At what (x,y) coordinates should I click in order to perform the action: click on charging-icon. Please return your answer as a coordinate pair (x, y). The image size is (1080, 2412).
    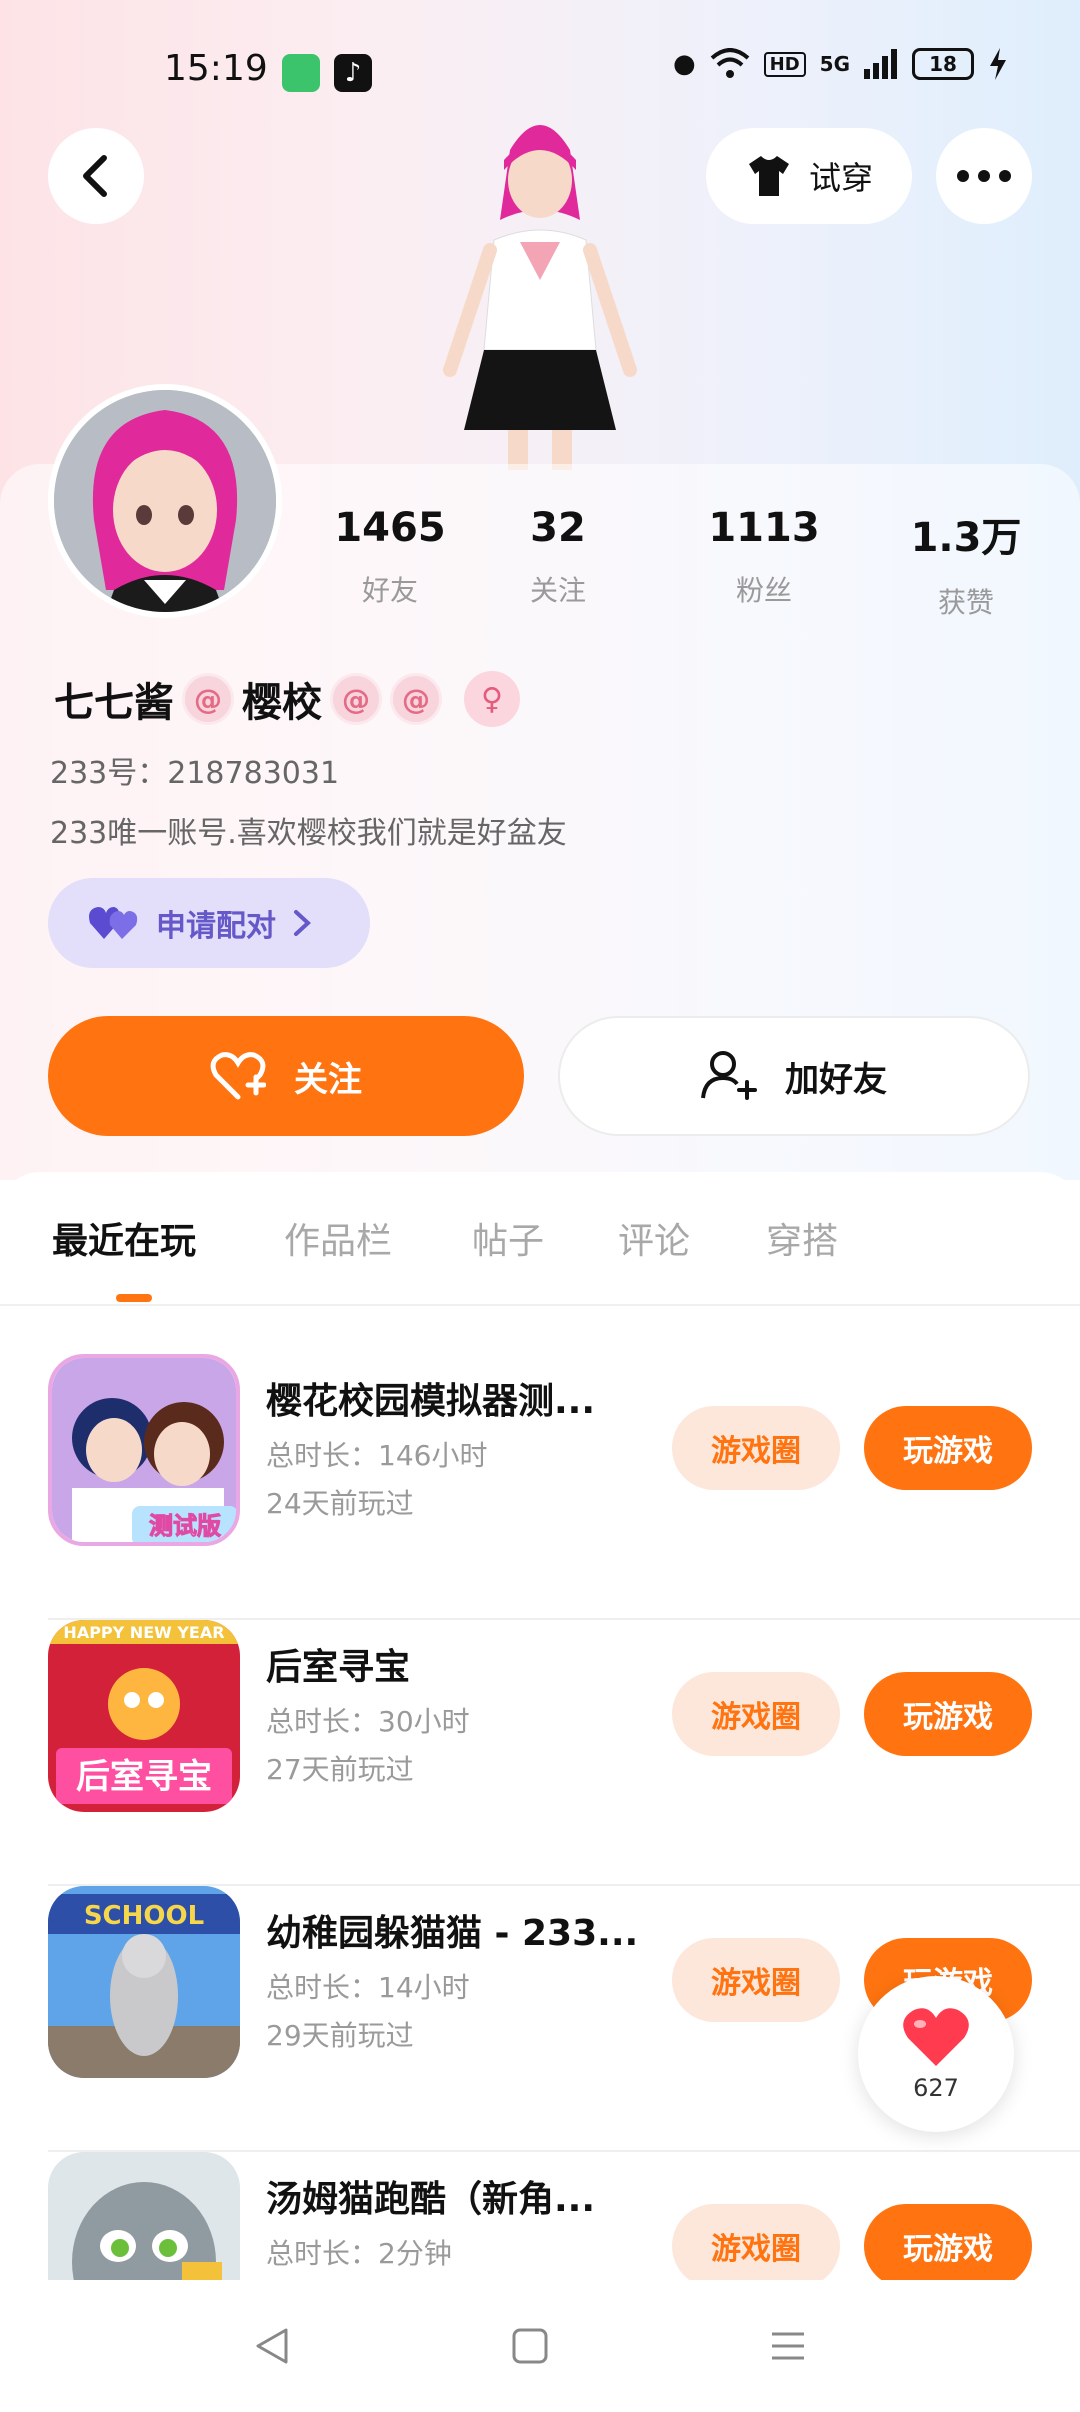
    Looking at the image, I should click on (998, 64).